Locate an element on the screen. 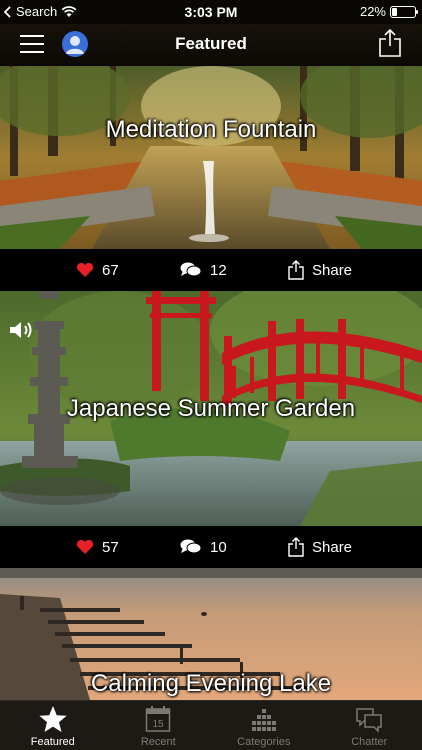 This screenshot has width=422, height=750. card-title: Calming Evening Lake is located at coordinates (211, 683).